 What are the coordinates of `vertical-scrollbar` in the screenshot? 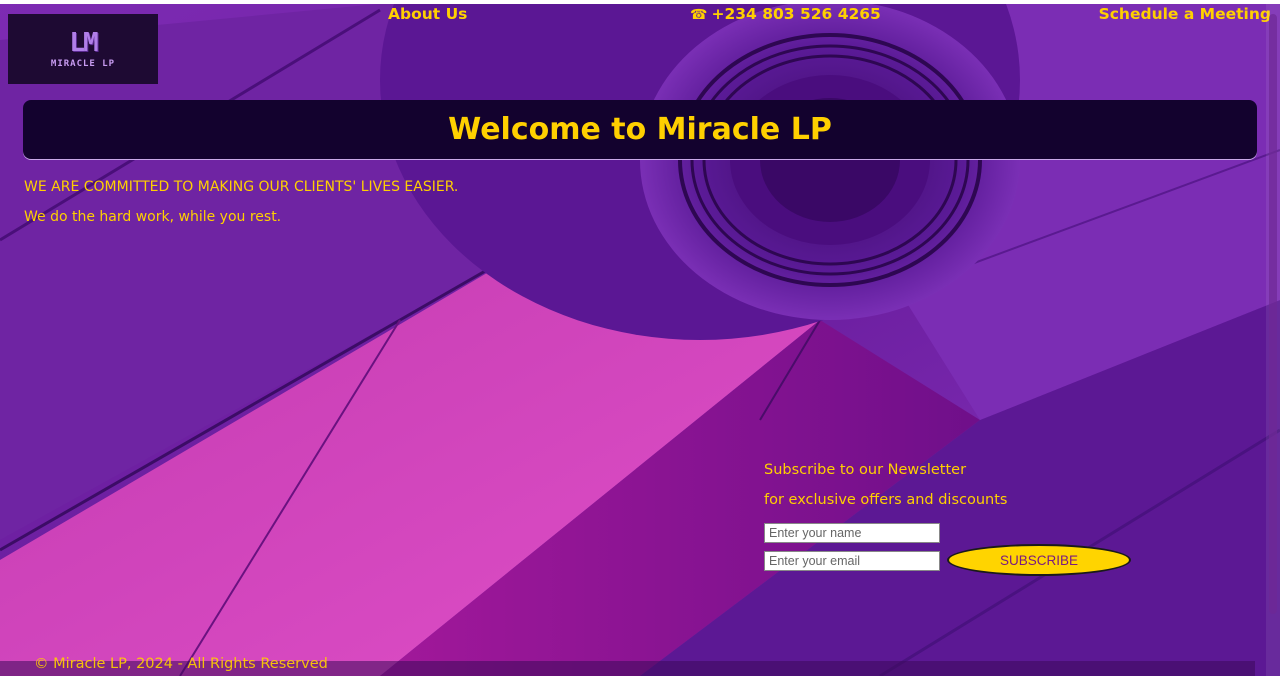 It's located at (1273, 340).